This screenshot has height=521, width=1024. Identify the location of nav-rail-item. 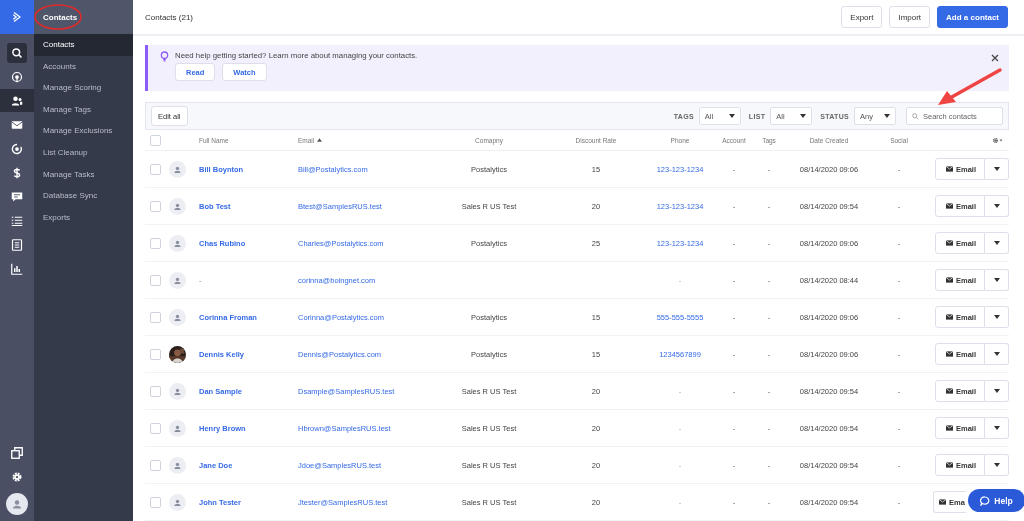
(17, 100).